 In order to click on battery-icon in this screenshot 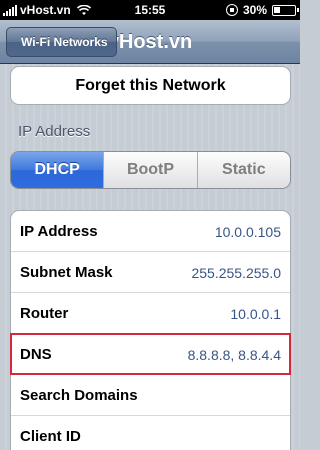, I will do `click(285, 10)`.